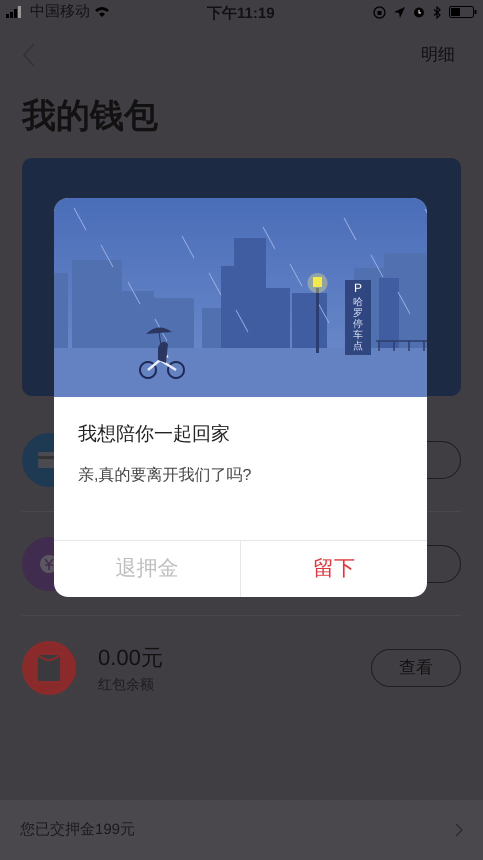 The height and width of the screenshot is (860, 483). I want to click on refund-deposit-button: 退押金, so click(147, 569).